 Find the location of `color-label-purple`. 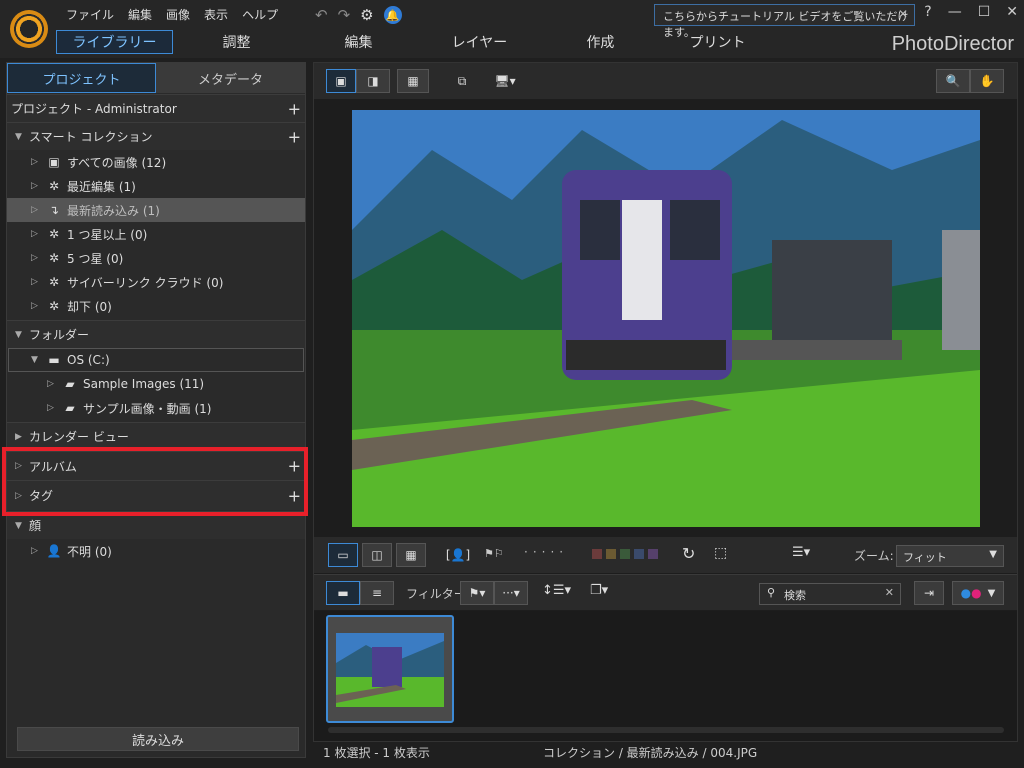

color-label-purple is located at coordinates (653, 554).